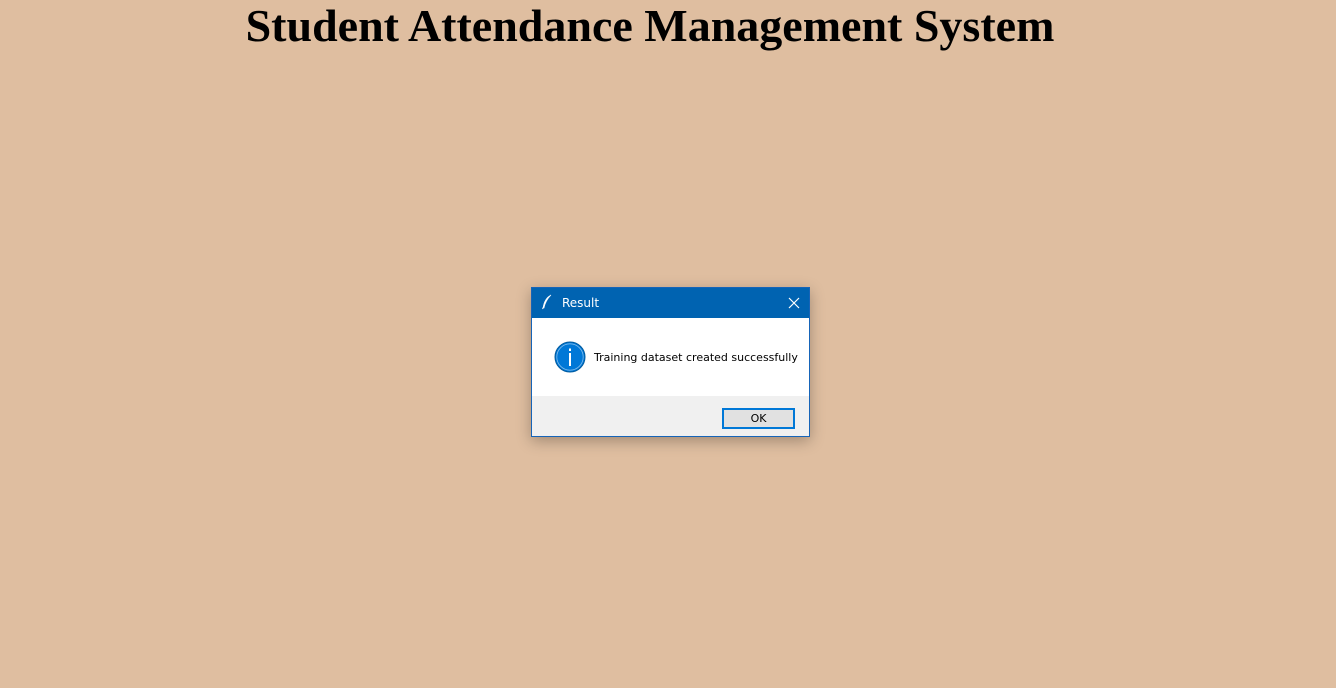 Image resolution: width=1336 pixels, height=688 pixels. Describe the element at coordinates (547, 302) in the screenshot. I see `feather-icon` at that location.